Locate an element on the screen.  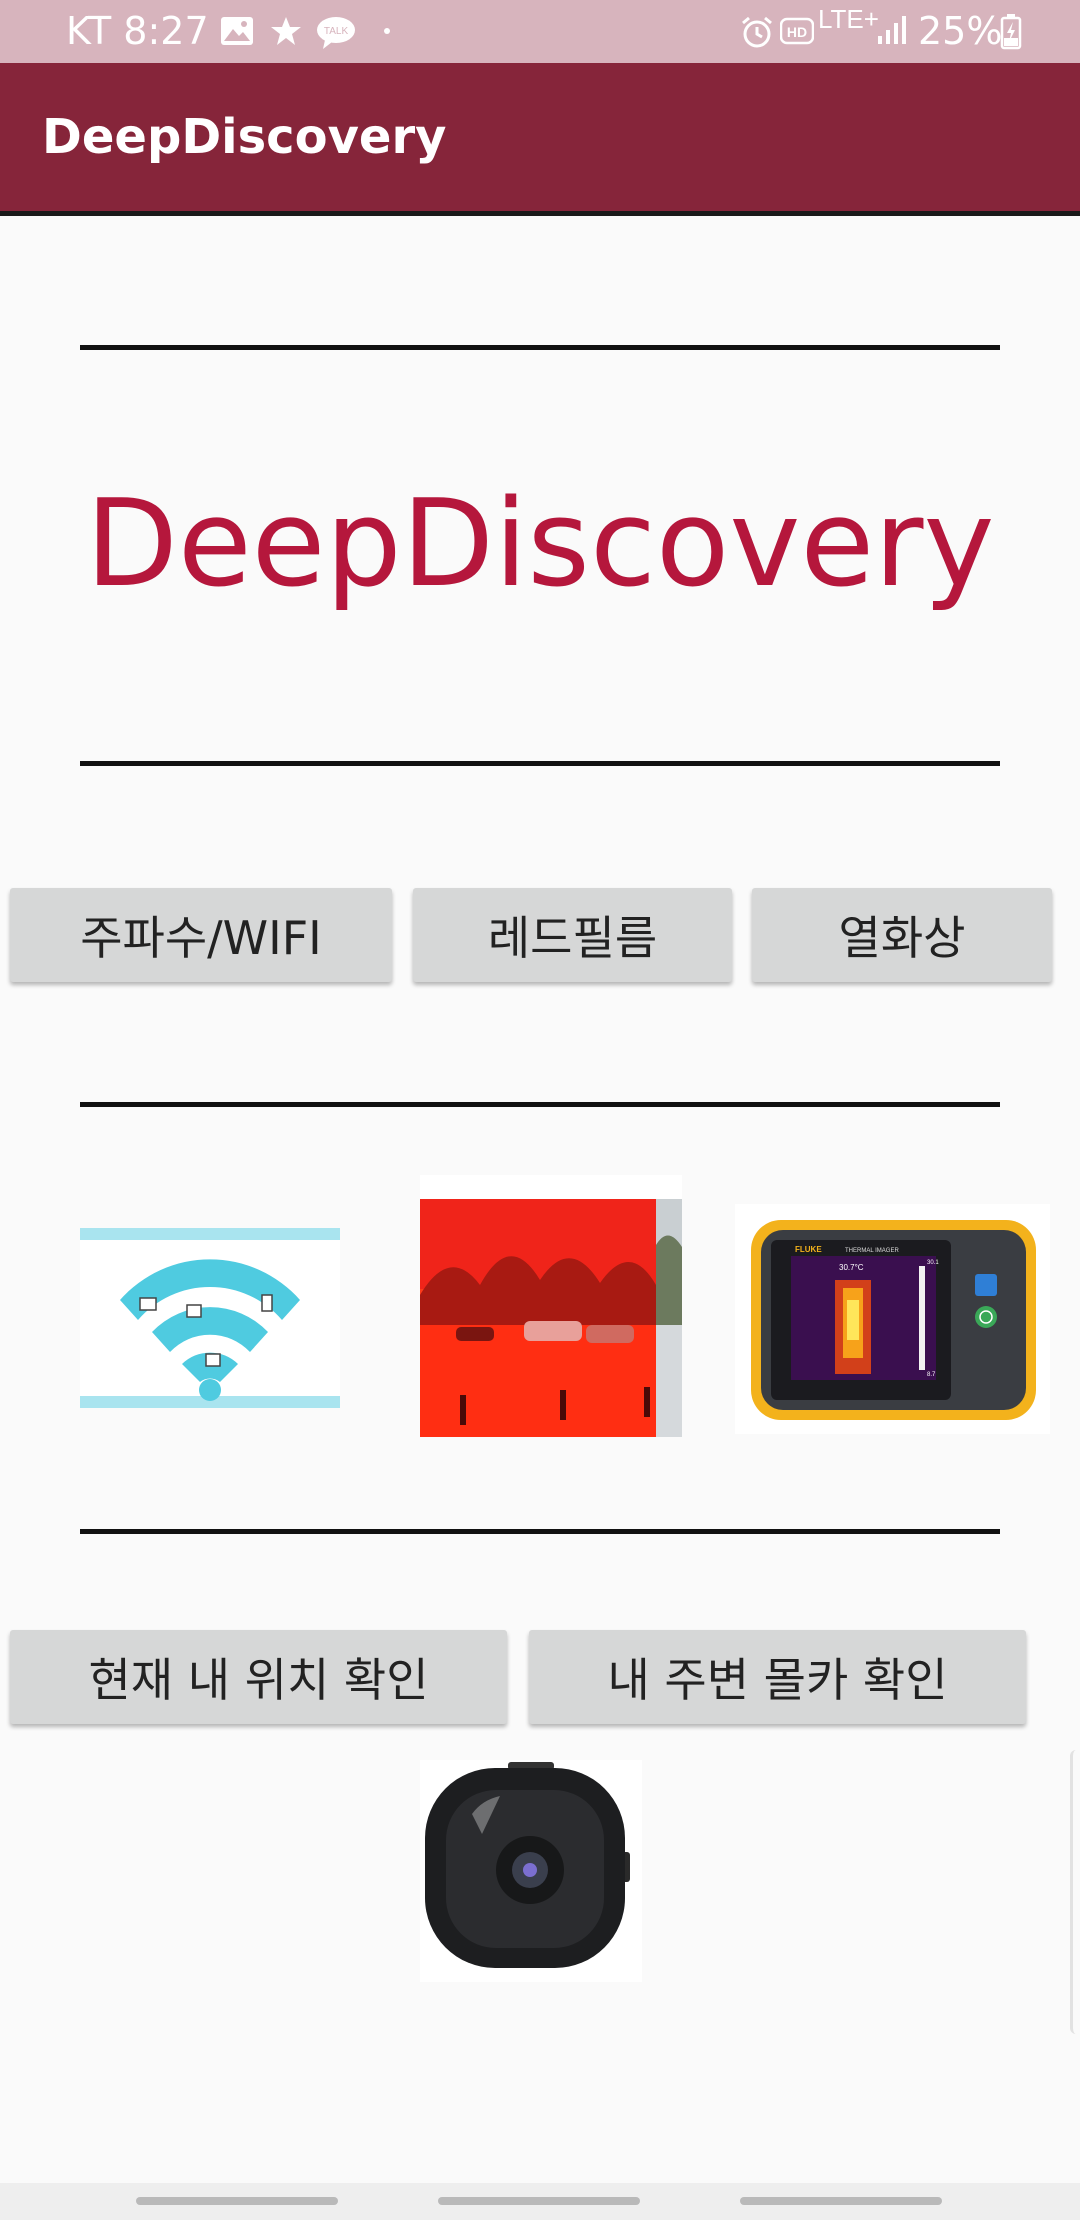
status-bar: KT 8:27 TALK HD LTE+ 25% is located at coordinates (540, 31).